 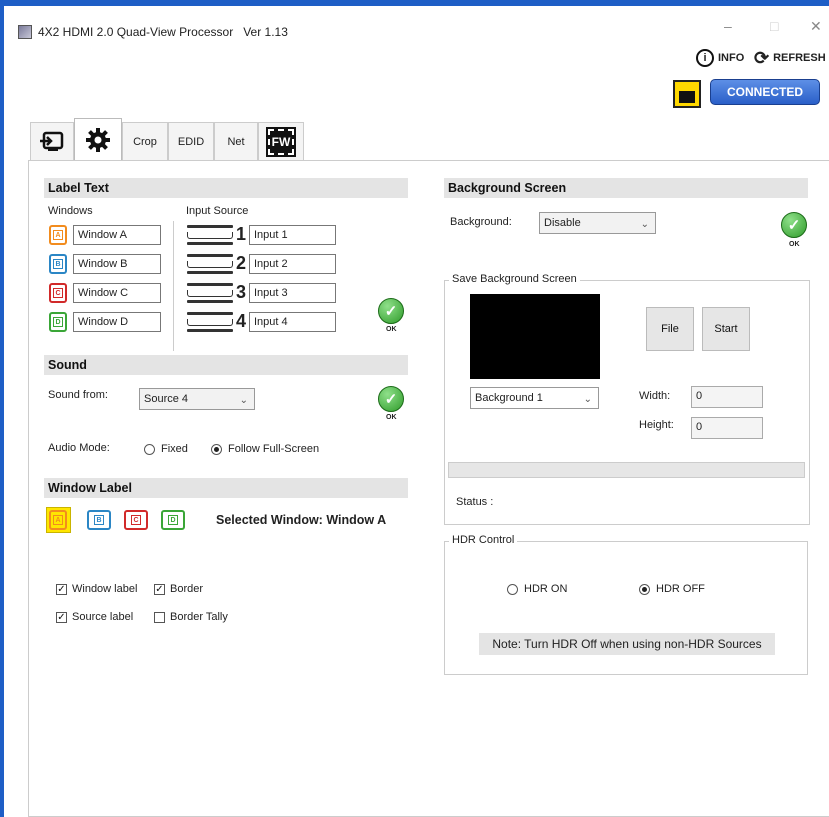 I want to click on gear-icon, so click(x=98, y=139).